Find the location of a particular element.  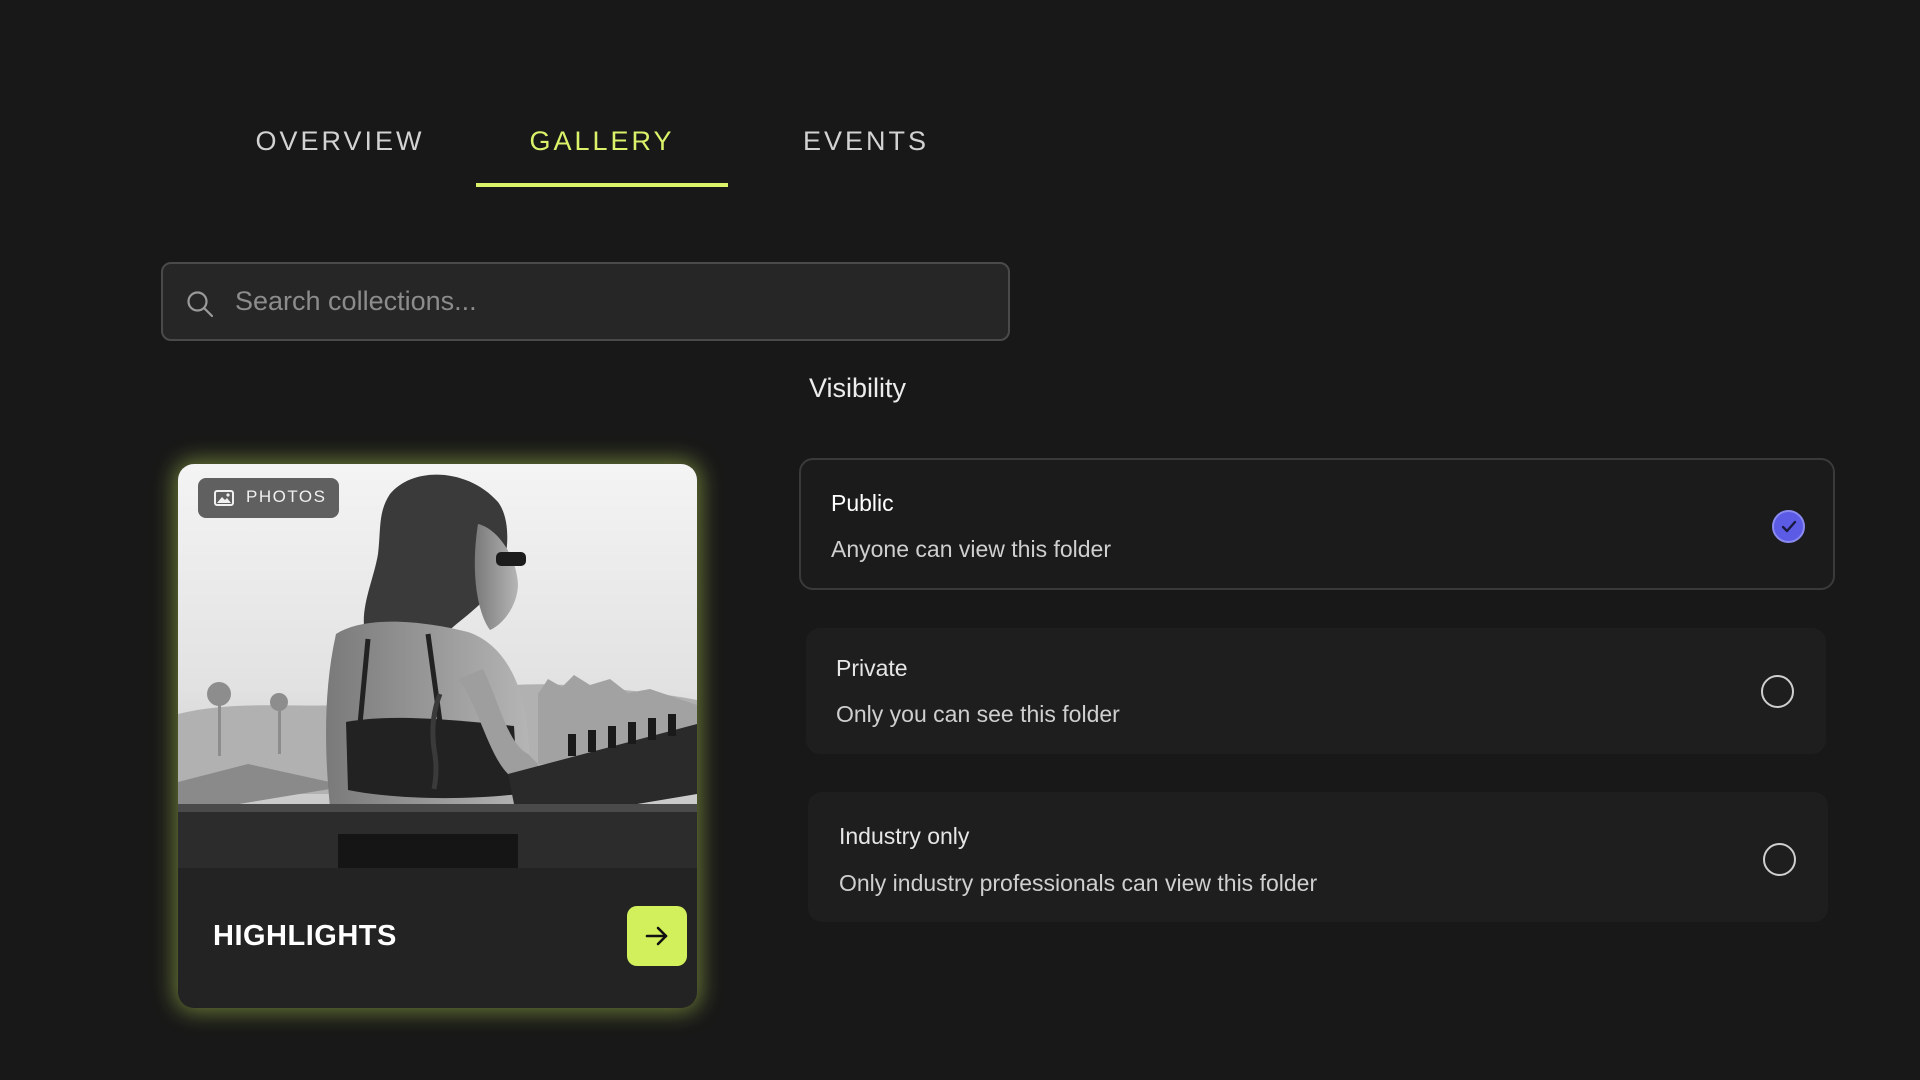

check-icon is located at coordinates (1789, 526).